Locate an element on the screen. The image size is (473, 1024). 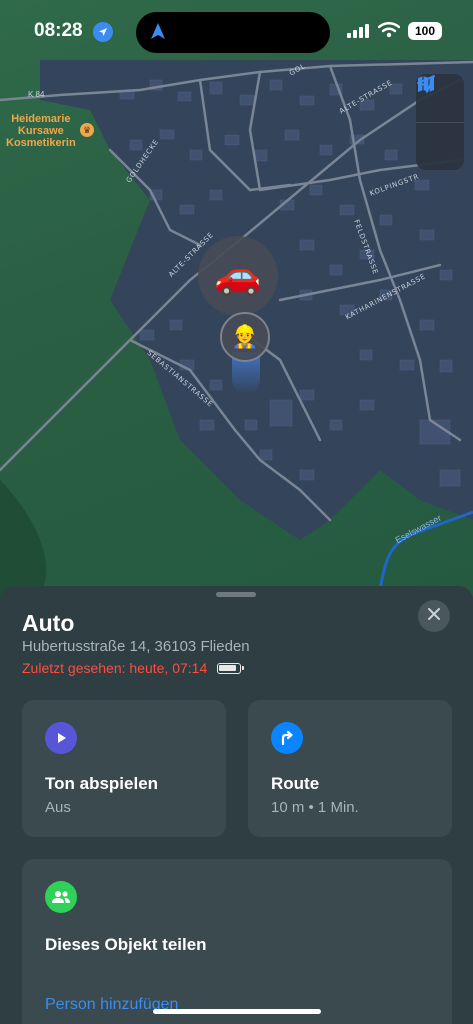
crown-icon: ♛ is located at coordinates (87, 130).